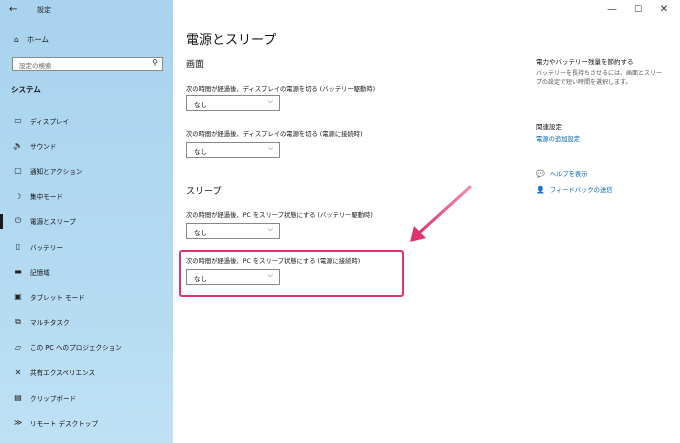 The width and height of the screenshot is (680, 443). What do you see at coordinates (540, 189) in the screenshot?
I see `feedback-person-icon: 👤` at bounding box center [540, 189].